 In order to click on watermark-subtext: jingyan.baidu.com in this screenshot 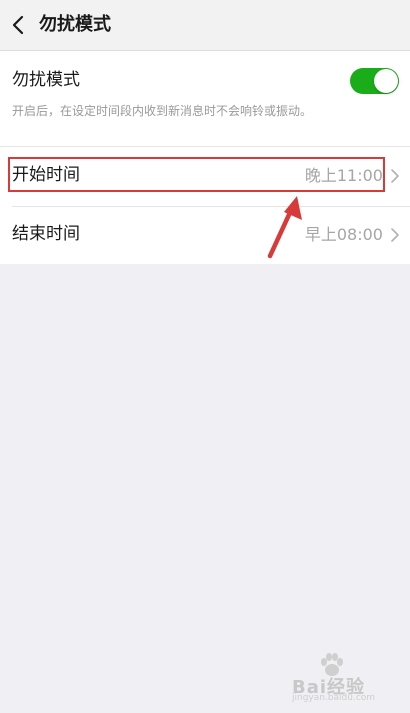, I will do `click(334, 698)`.